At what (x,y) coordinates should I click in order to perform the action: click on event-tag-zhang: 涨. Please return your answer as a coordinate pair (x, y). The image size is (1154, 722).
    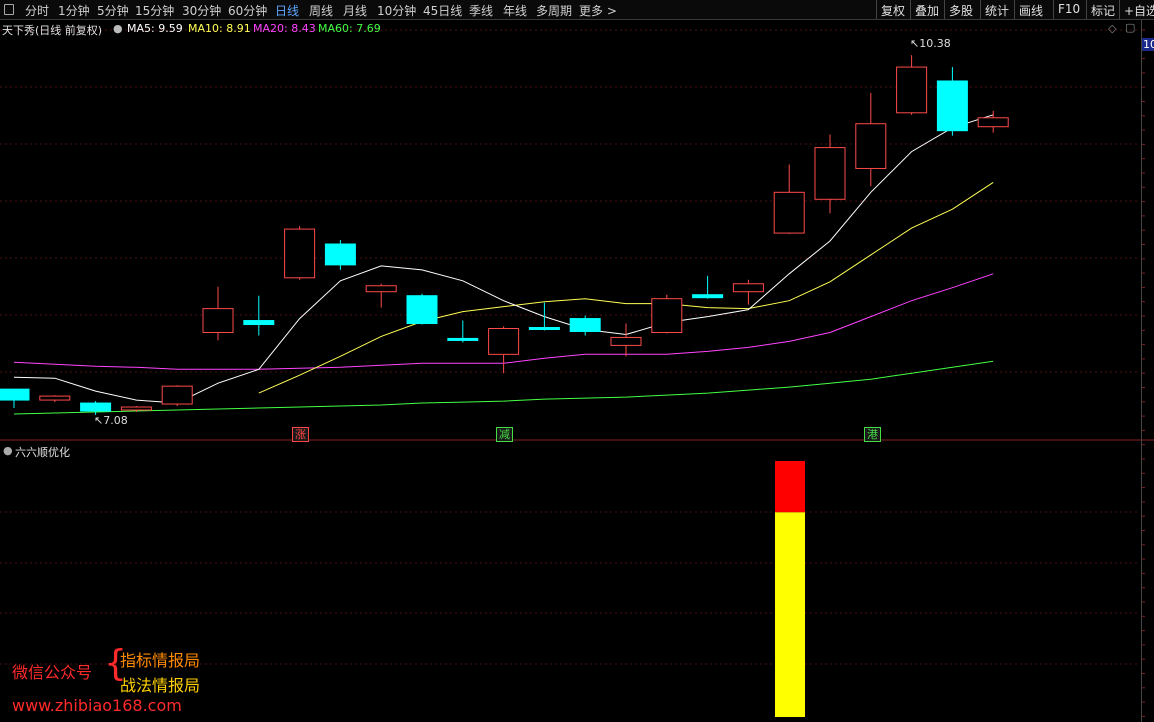
    Looking at the image, I should click on (300, 434).